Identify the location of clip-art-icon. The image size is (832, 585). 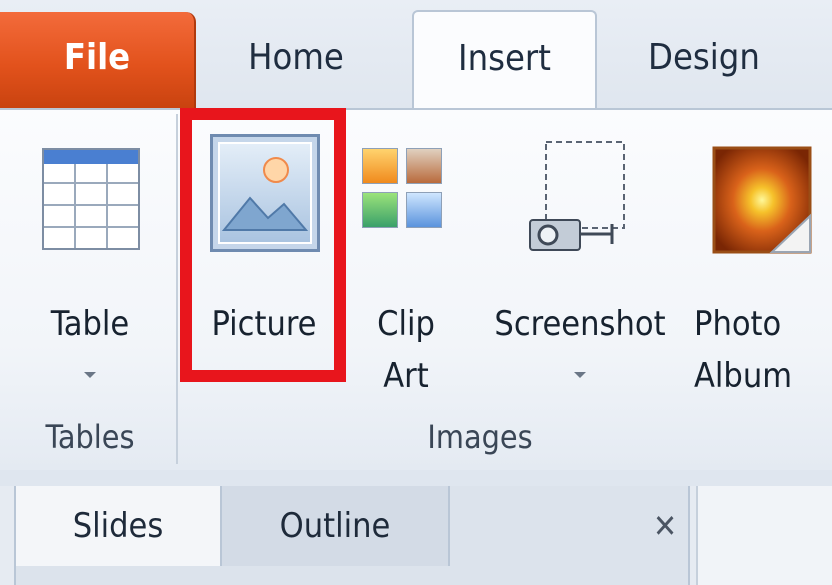
(404, 190).